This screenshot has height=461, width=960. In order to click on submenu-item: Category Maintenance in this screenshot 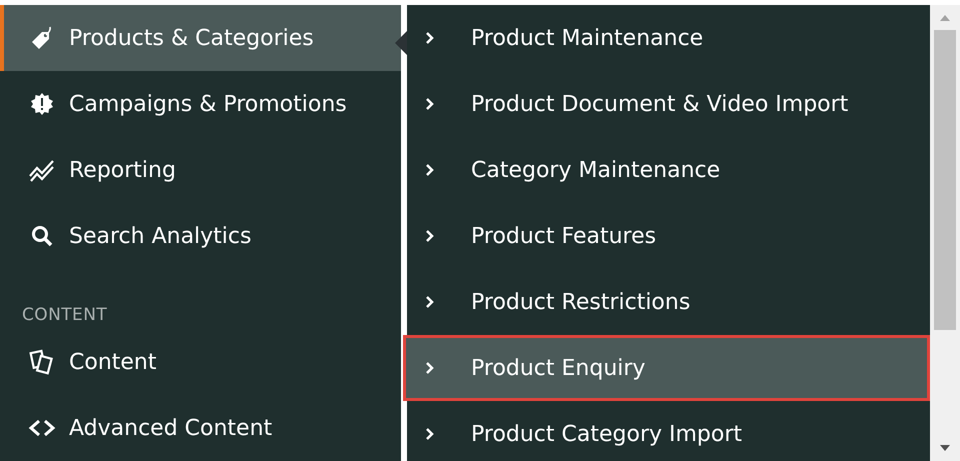, I will do `click(666, 170)`.